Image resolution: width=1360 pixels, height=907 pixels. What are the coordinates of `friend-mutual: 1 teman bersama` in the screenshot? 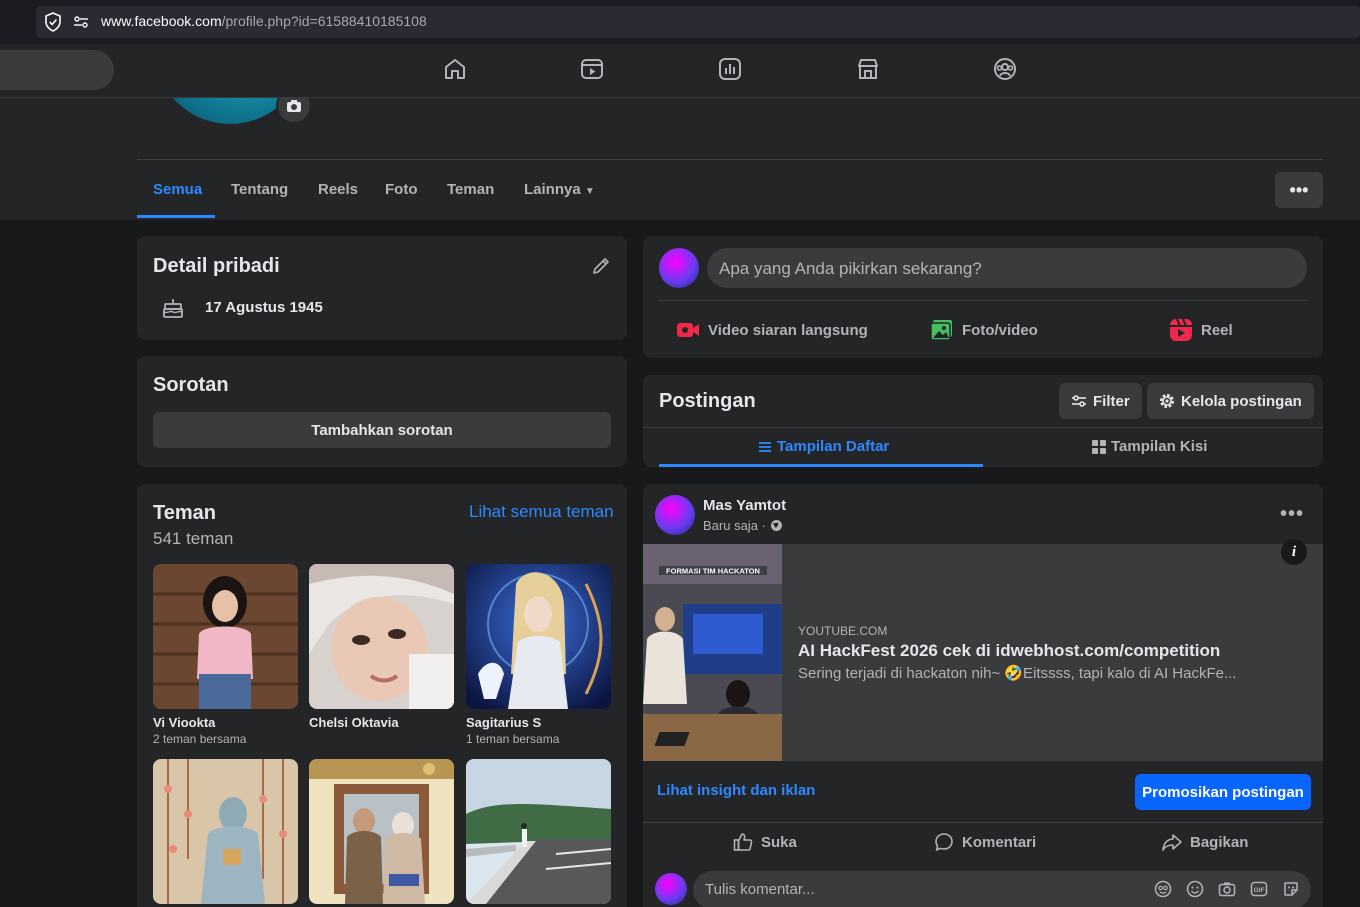 It's located at (513, 739).